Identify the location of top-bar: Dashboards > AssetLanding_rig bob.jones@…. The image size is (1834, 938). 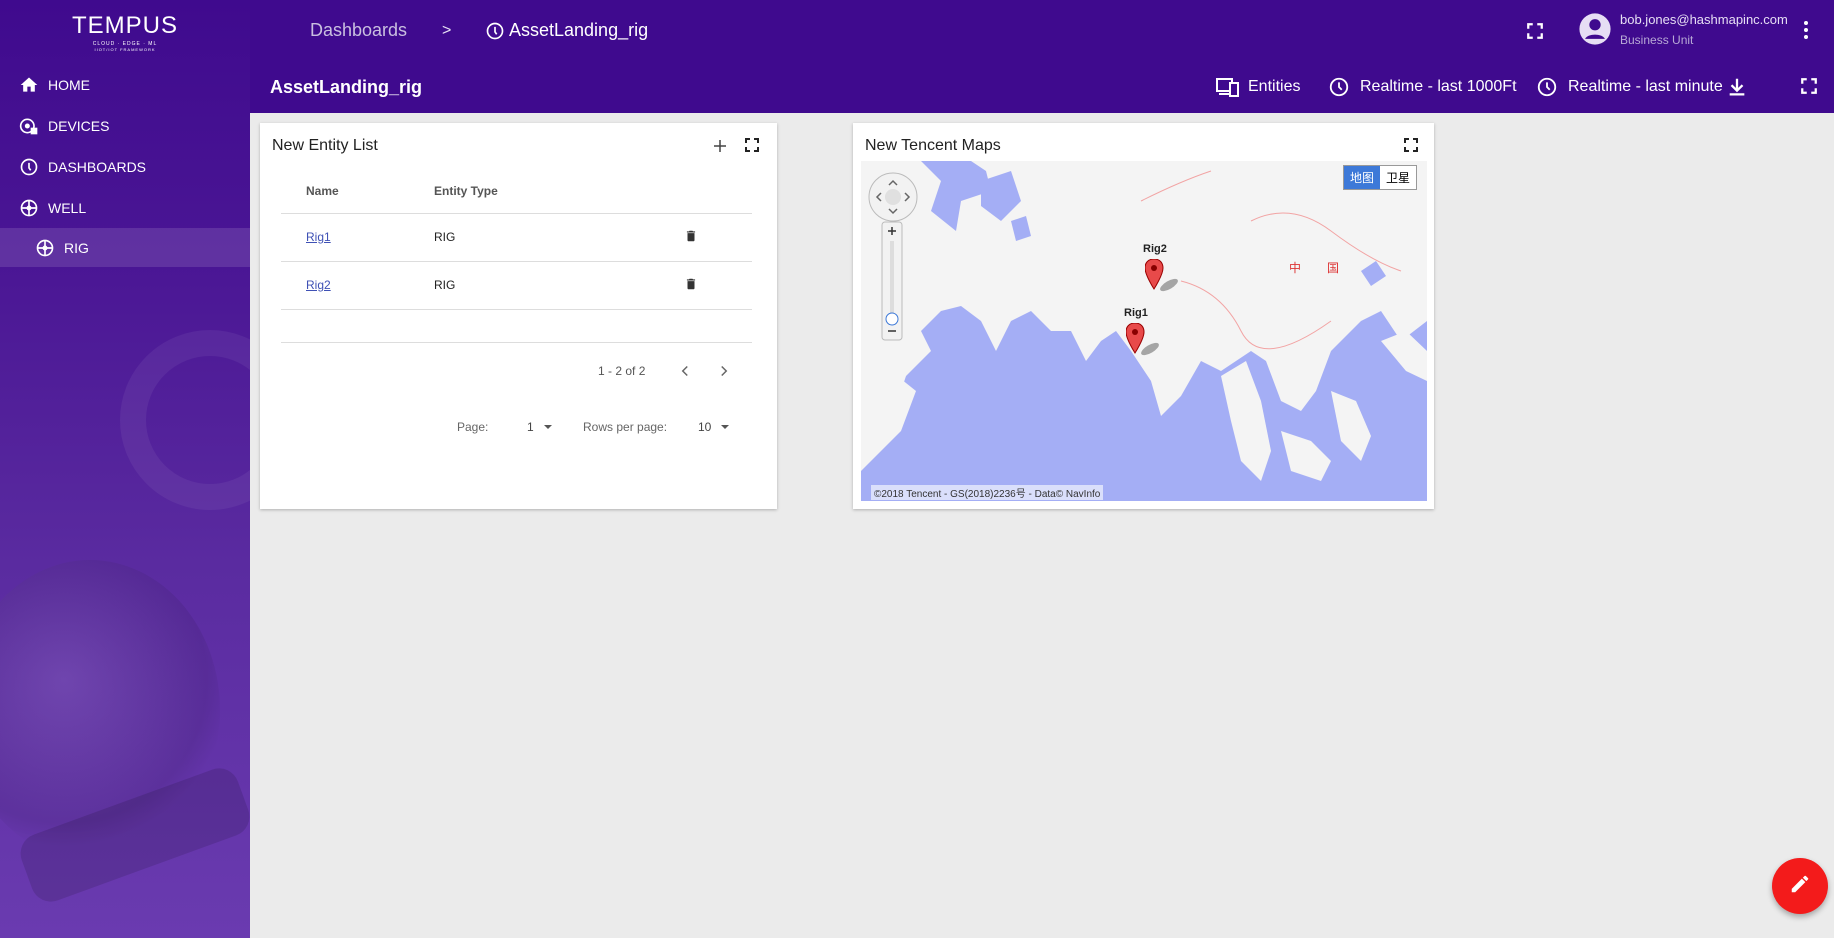
(1042, 30).